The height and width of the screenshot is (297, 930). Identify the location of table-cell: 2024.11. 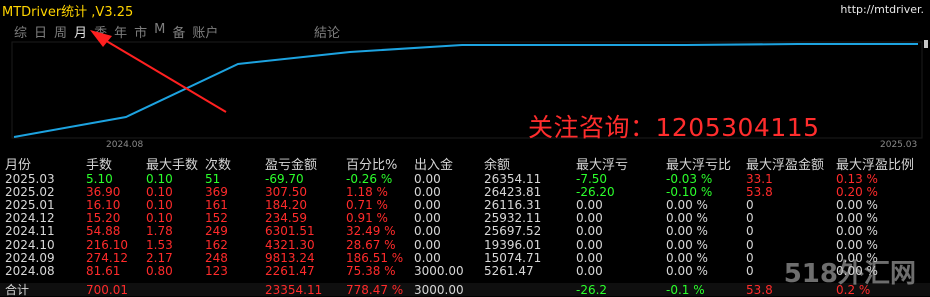
(30, 231).